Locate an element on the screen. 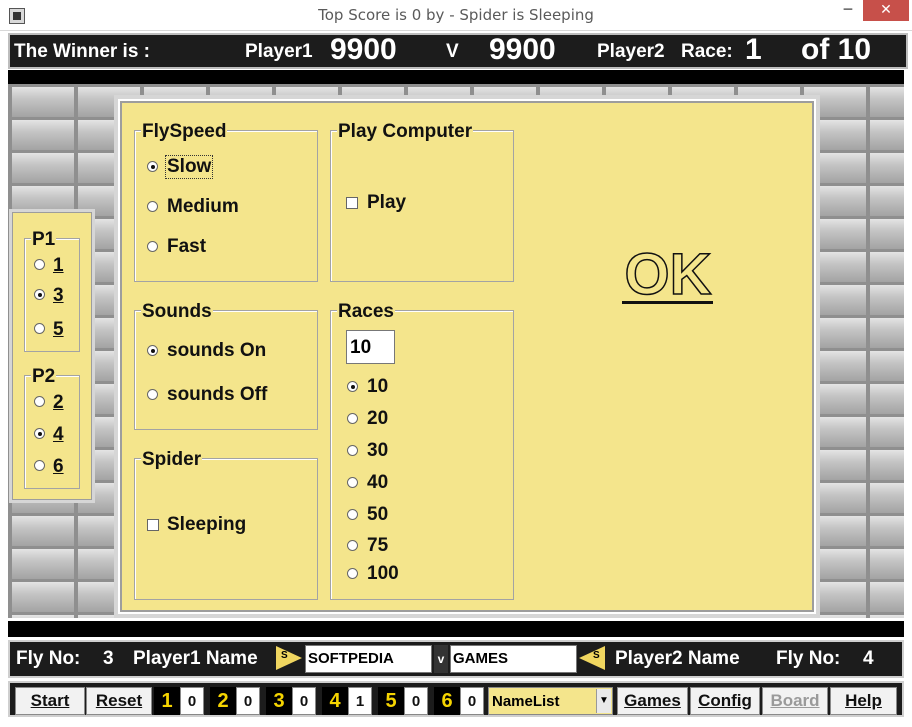  flyspeed-option-fast: Fast is located at coordinates (186, 247).